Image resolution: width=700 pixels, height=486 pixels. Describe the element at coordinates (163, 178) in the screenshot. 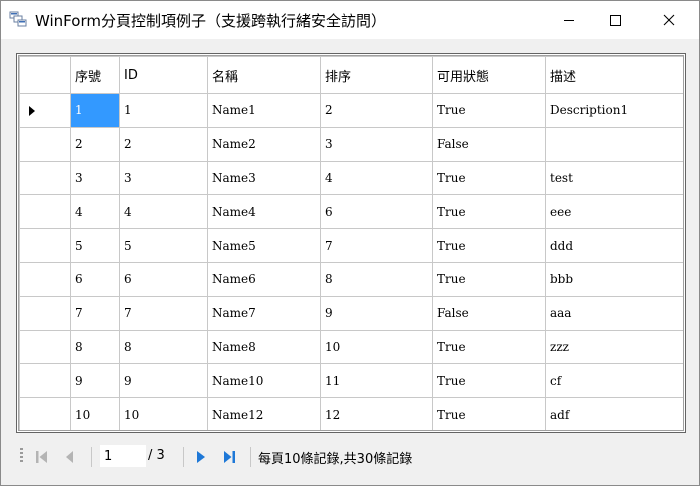

I see `cell-id: 3` at that location.